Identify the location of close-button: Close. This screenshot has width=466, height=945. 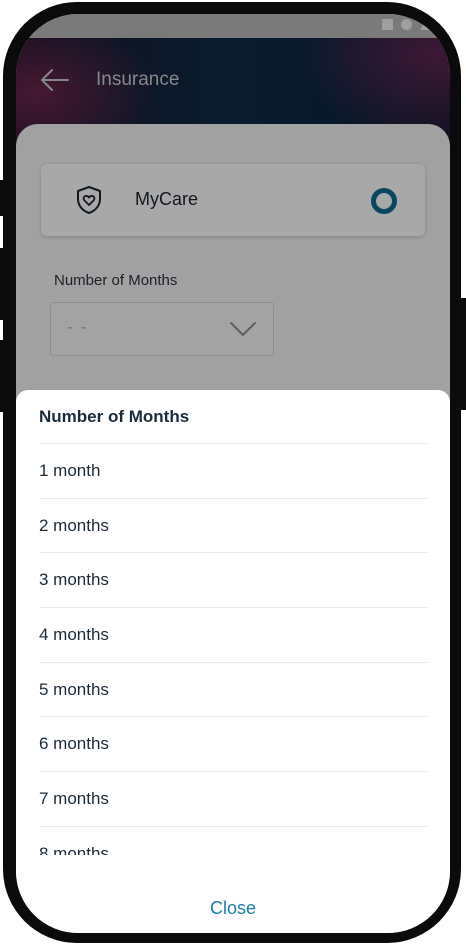
(233, 908).